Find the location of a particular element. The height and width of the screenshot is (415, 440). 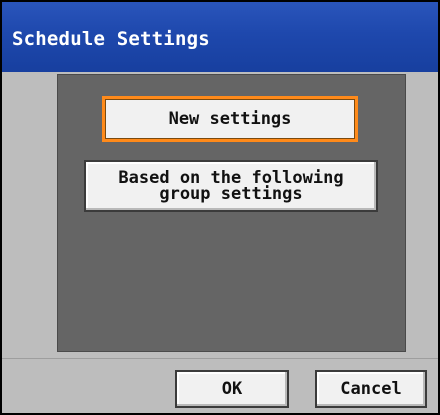

ok-button: OK is located at coordinates (232, 389).